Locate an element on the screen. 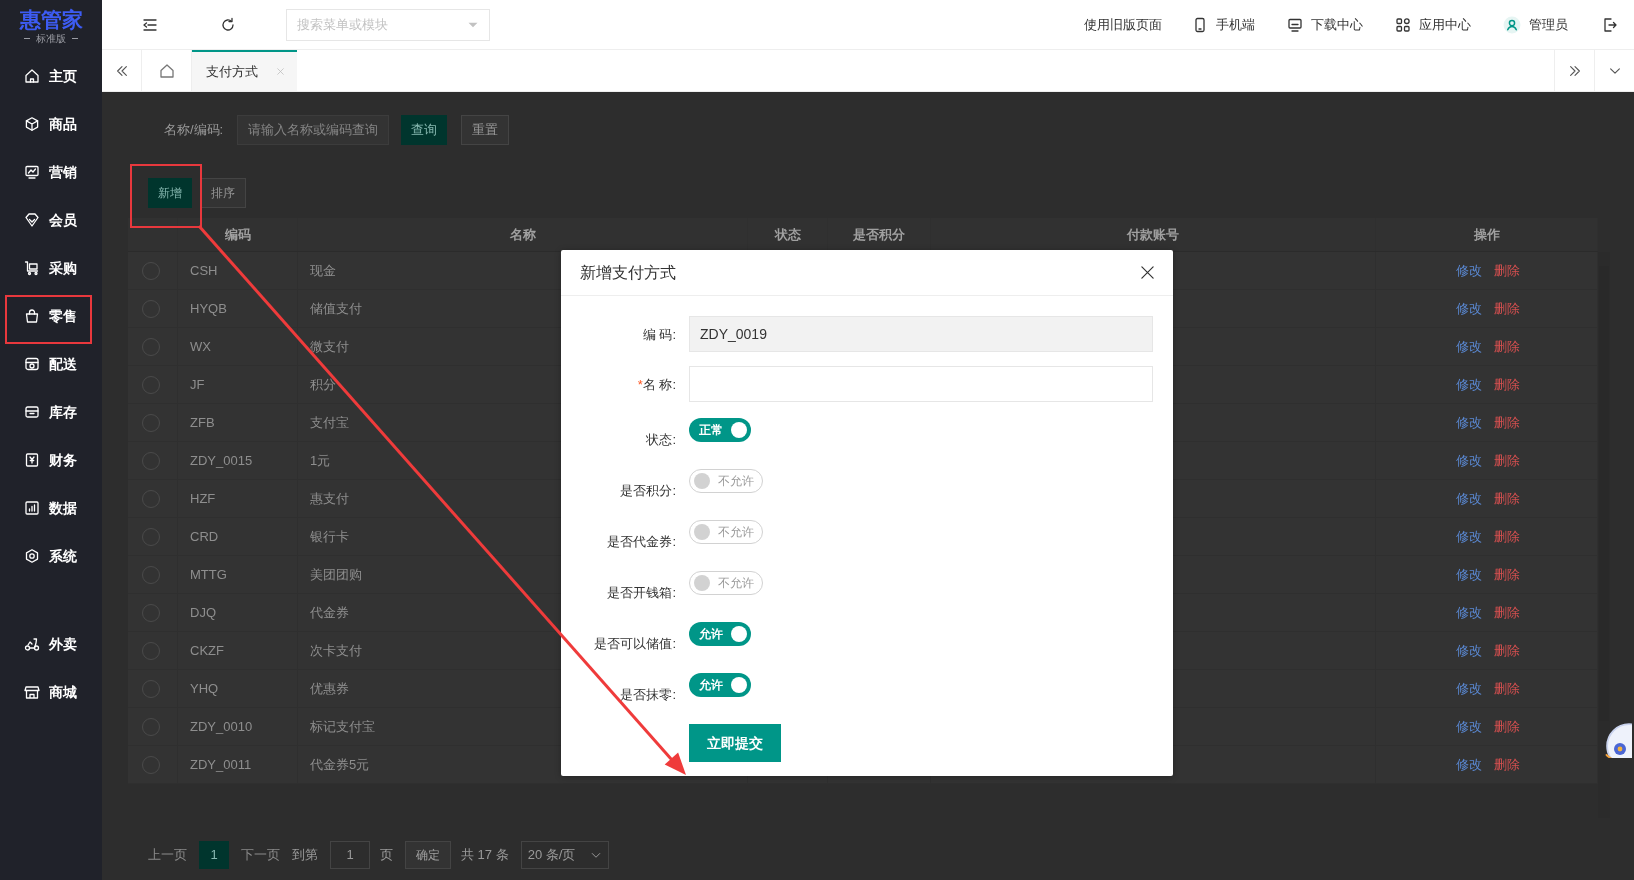  input-field: ZDY_0019 is located at coordinates (921, 334).